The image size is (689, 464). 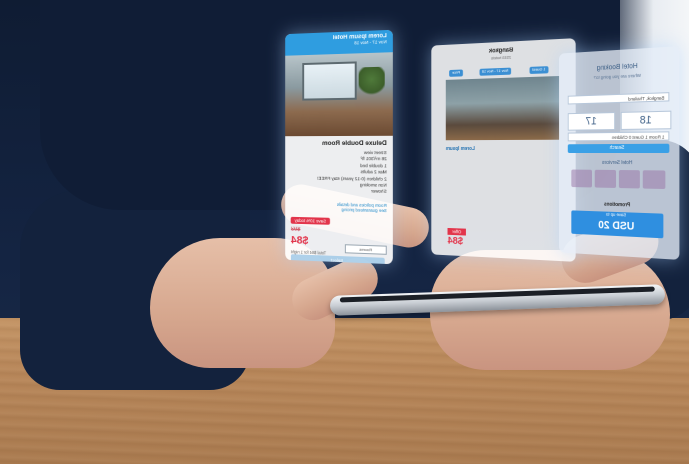 I want to click on listing-title: Lorem Ipsum, so click(x=460, y=149).